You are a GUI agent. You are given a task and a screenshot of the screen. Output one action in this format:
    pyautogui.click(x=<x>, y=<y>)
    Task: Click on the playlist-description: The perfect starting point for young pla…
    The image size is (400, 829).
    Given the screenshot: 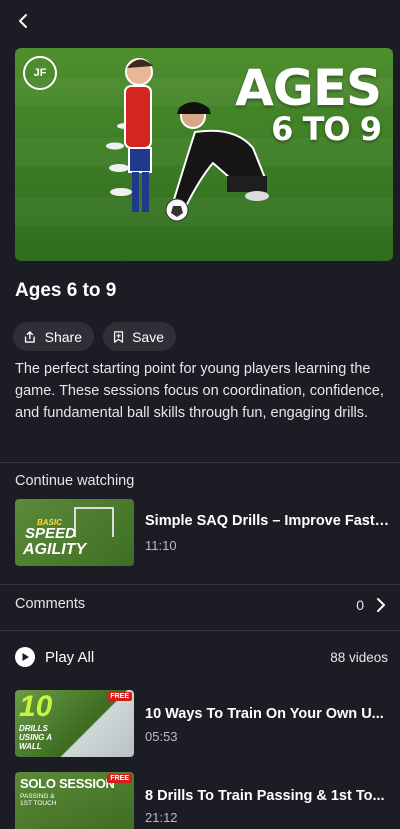 What is the action you would take?
    pyautogui.click(x=199, y=391)
    